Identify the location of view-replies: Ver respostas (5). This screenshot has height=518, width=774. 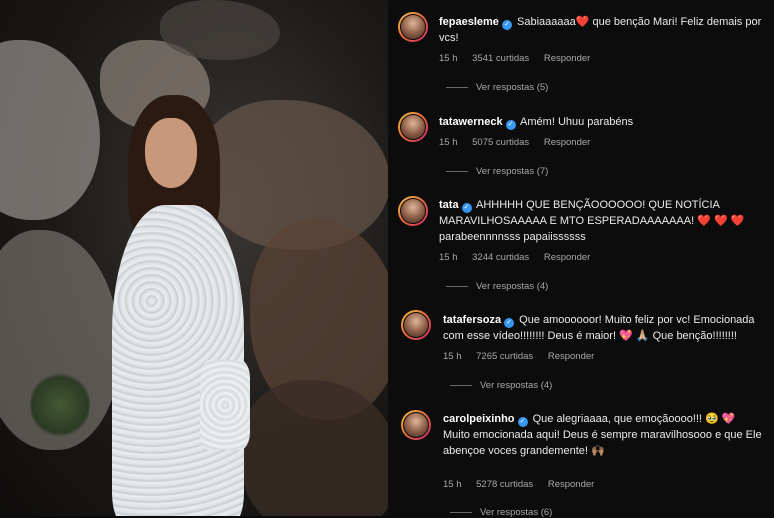
(497, 87).